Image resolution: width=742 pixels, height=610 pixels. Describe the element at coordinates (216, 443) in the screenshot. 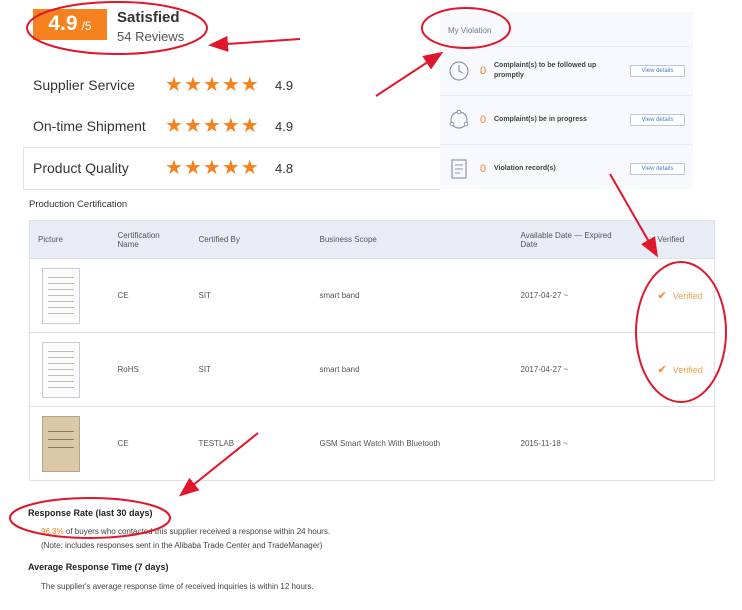

I see `cert-by: TESTLAB` at that location.